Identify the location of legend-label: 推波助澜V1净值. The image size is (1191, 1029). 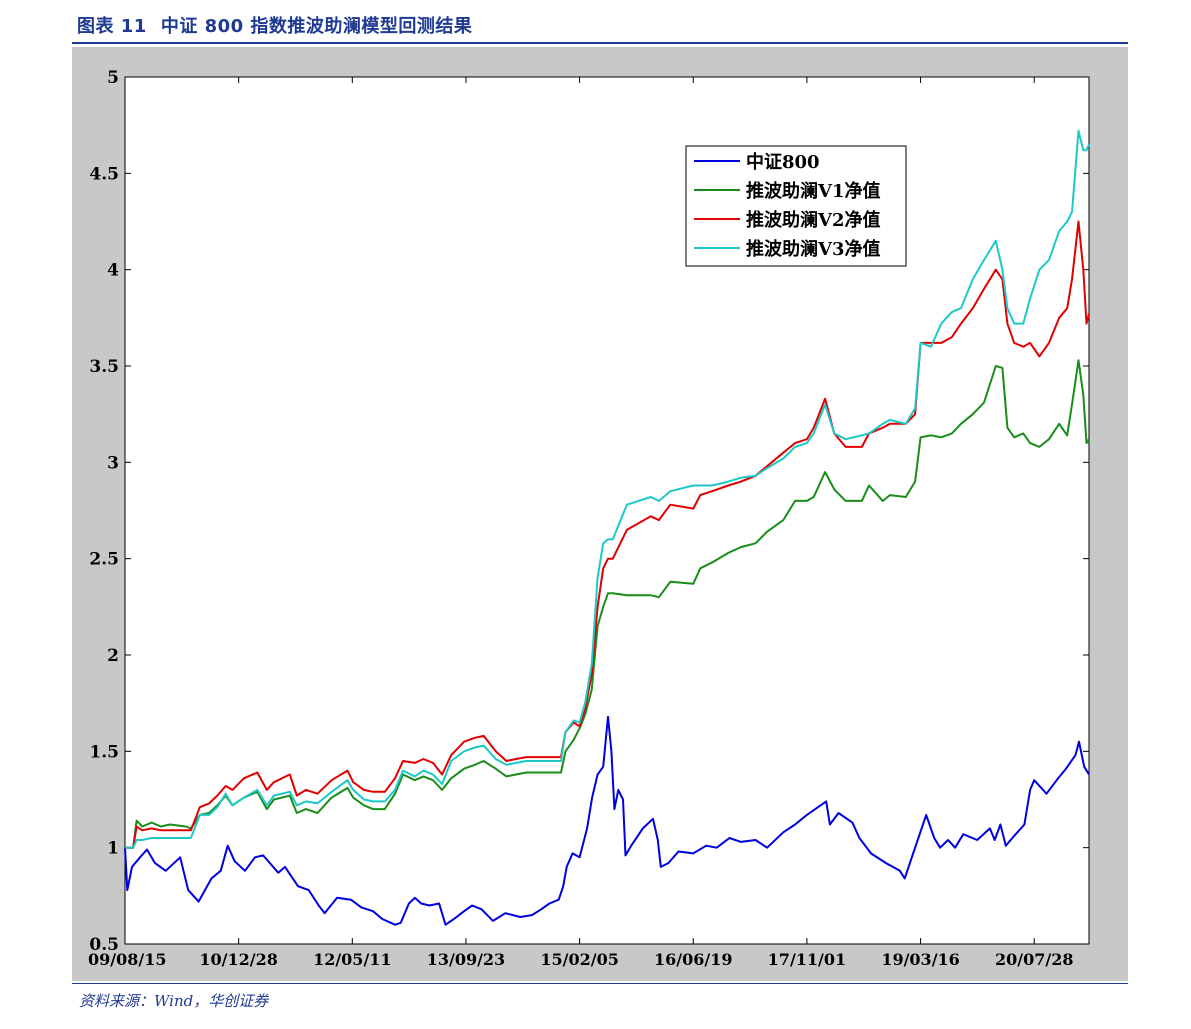
(813, 191).